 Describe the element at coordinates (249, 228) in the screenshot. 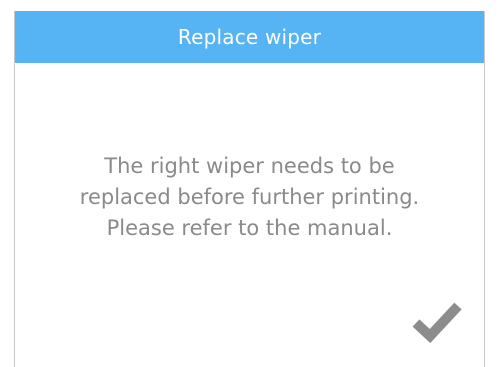

I see `message-line: Please refer to the manual.` at that location.